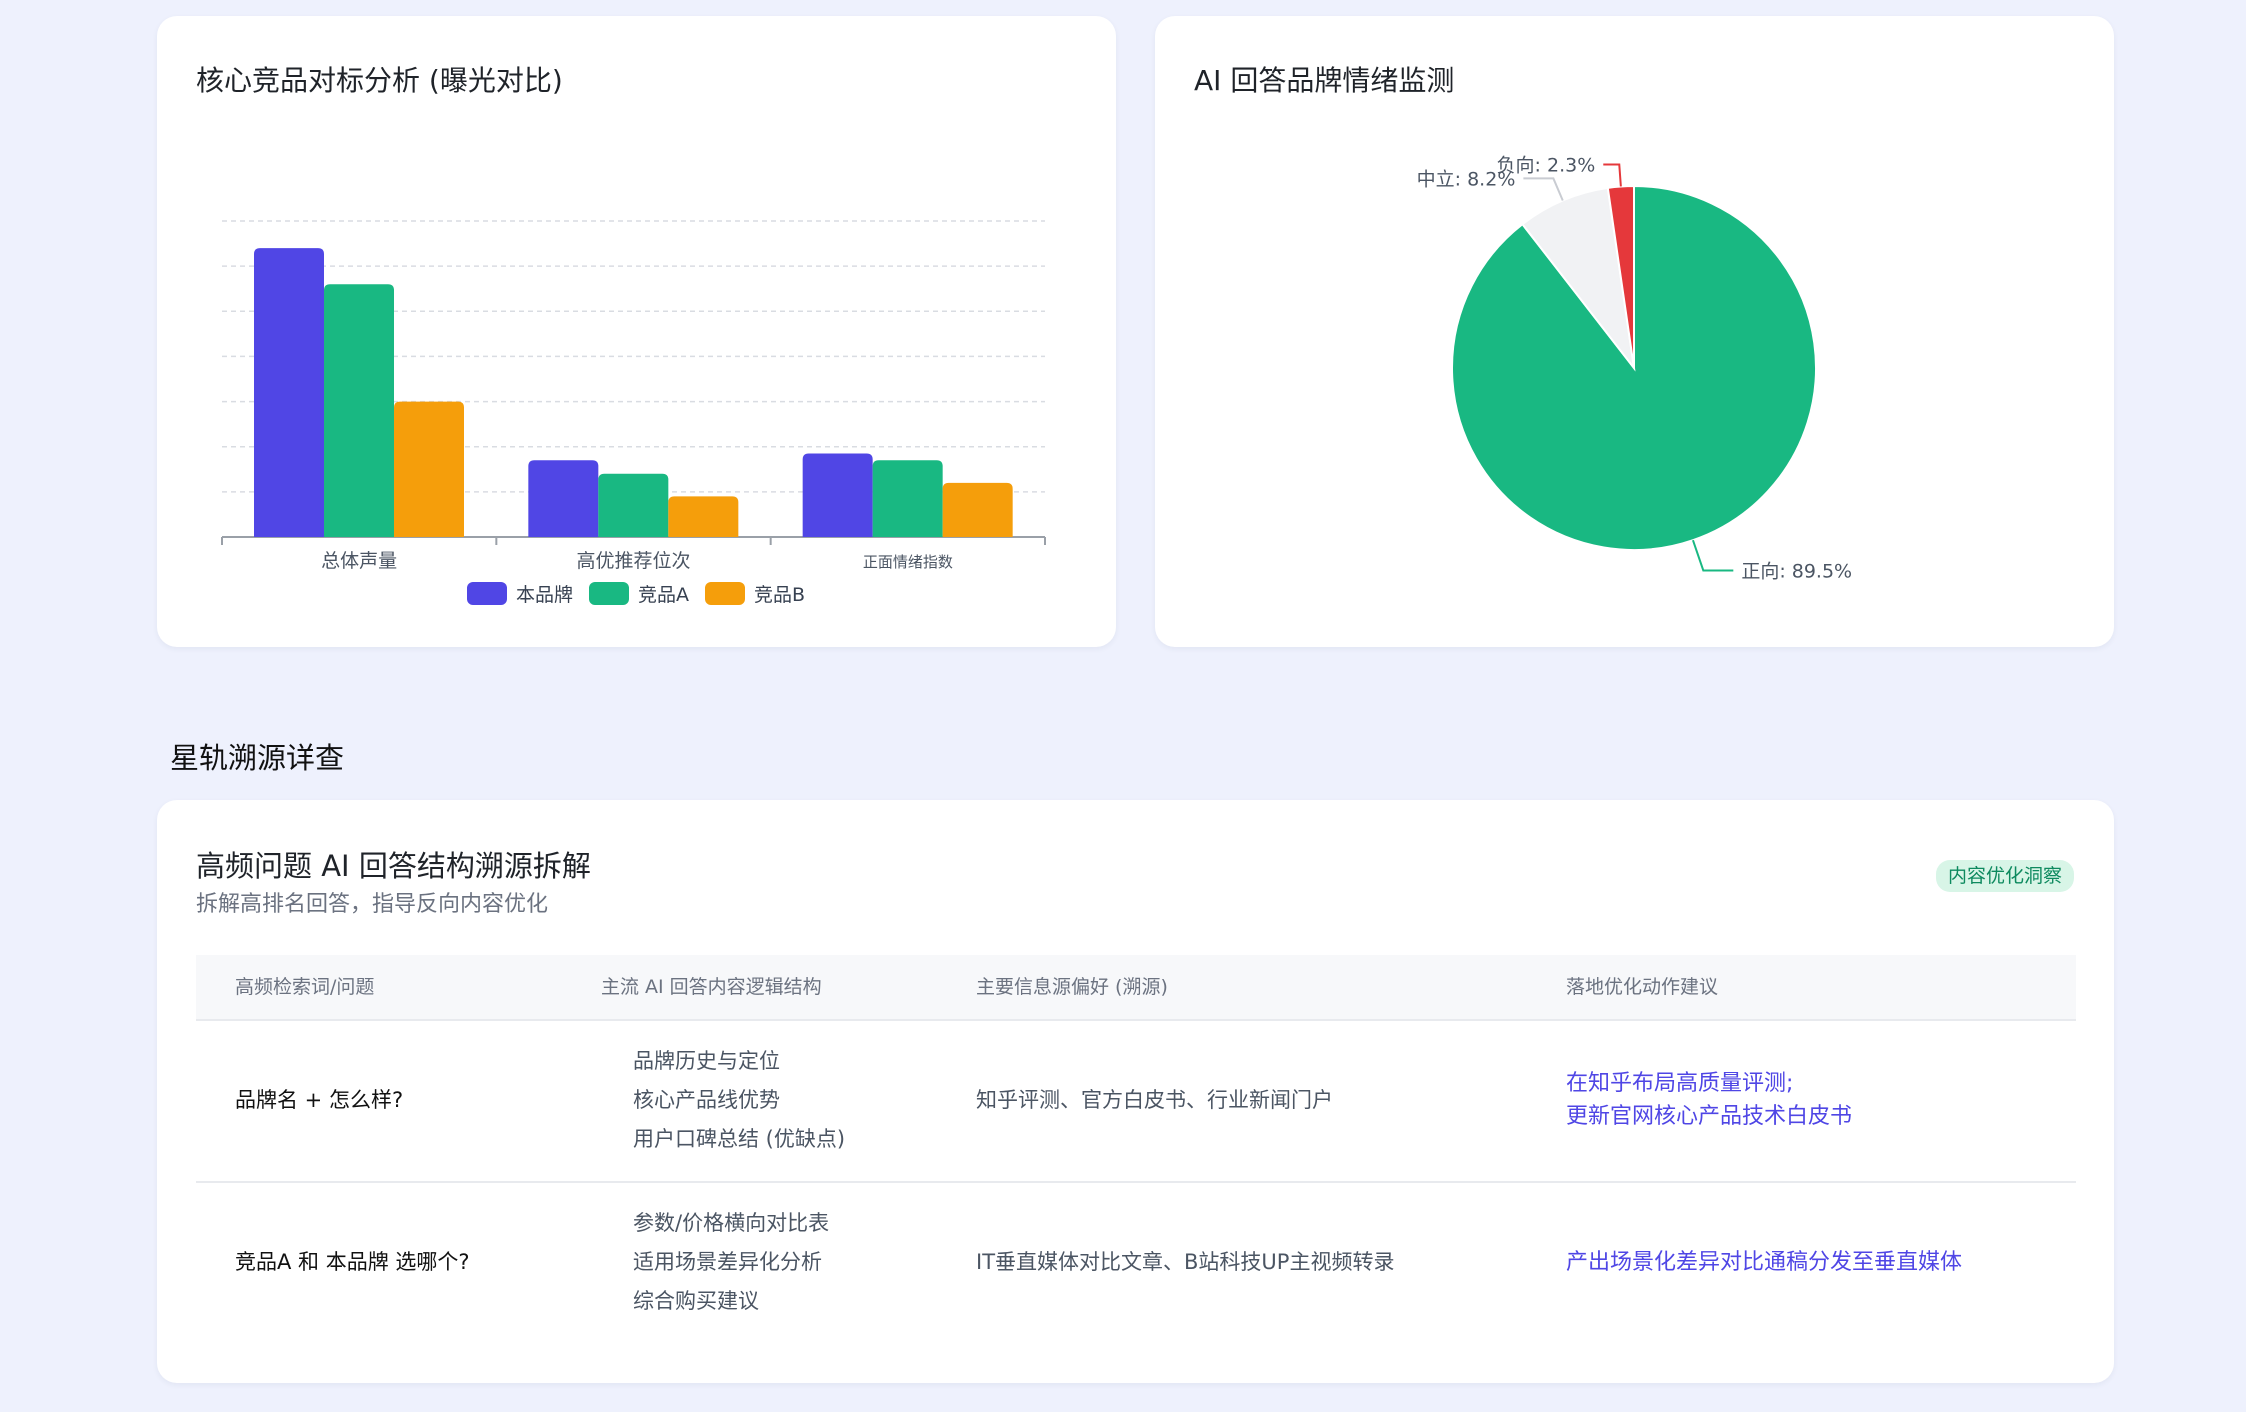 The image size is (2246, 1412). What do you see at coordinates (633, 561) in the screenshot?
I see `x-tick-label: 高优推荐位次` at bounding box center [633, 561].